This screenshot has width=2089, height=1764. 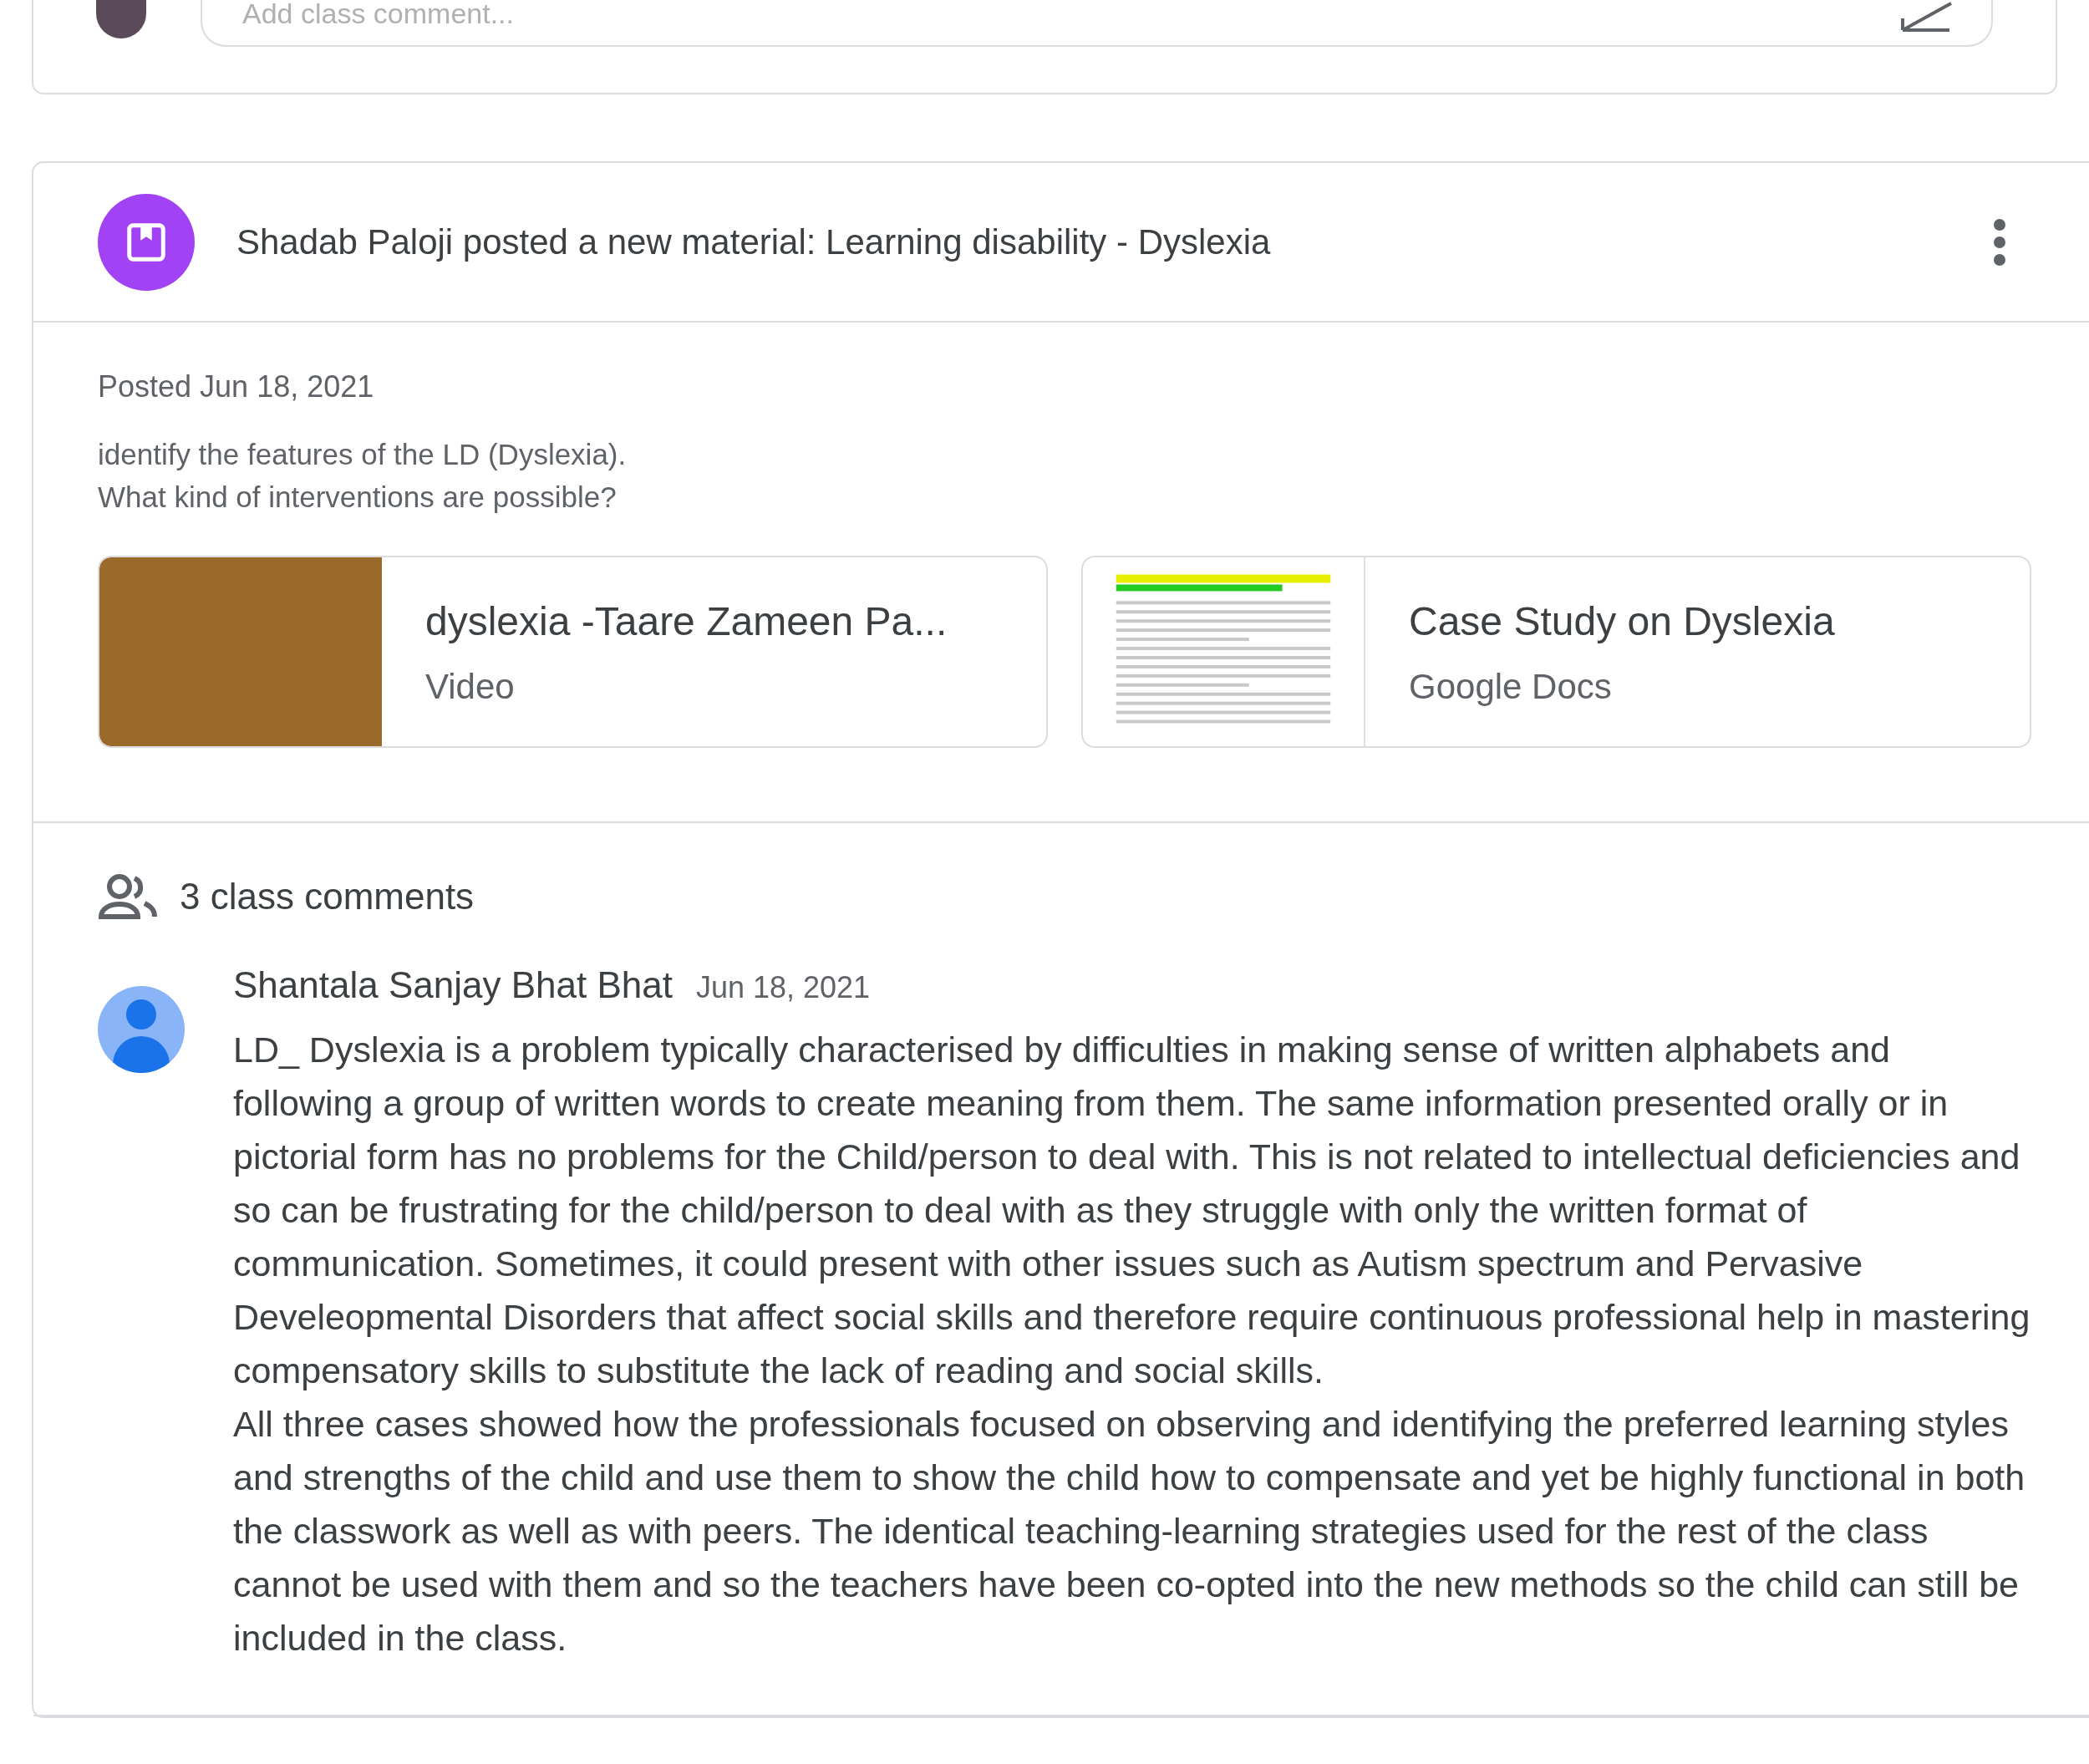 What do you see at coordinates (754, 242) in the screenshot?
I see `post-title: Shadab Paloji posted a new material: Learning disability - Dyslexia` at bounding box center [754, 242].